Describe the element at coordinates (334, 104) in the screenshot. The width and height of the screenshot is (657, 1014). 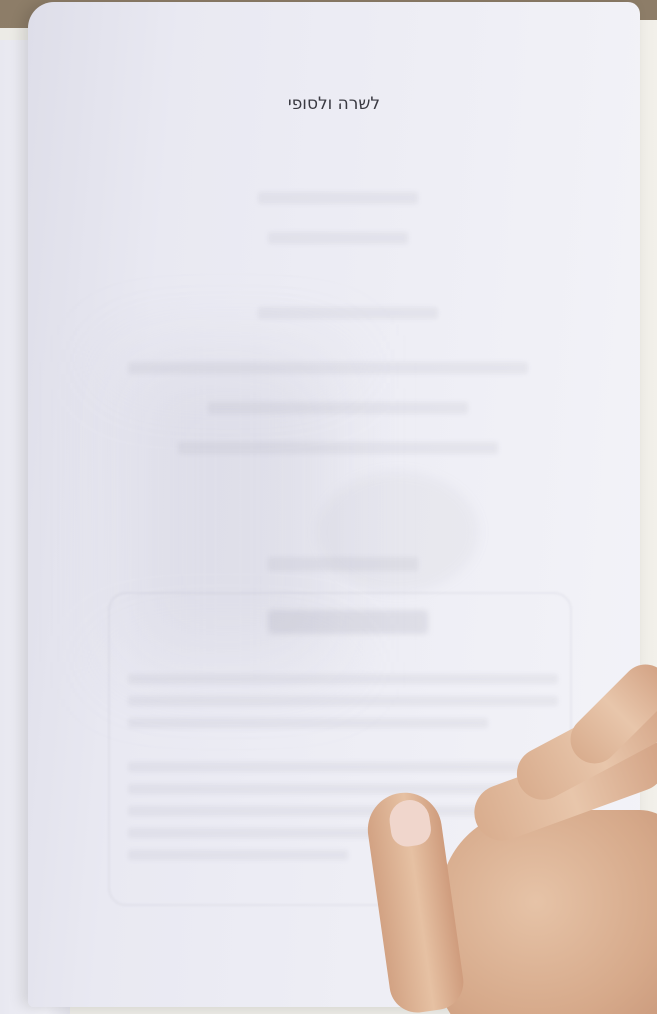
I see `page-running-header: לשרה ולסופי` at that location.